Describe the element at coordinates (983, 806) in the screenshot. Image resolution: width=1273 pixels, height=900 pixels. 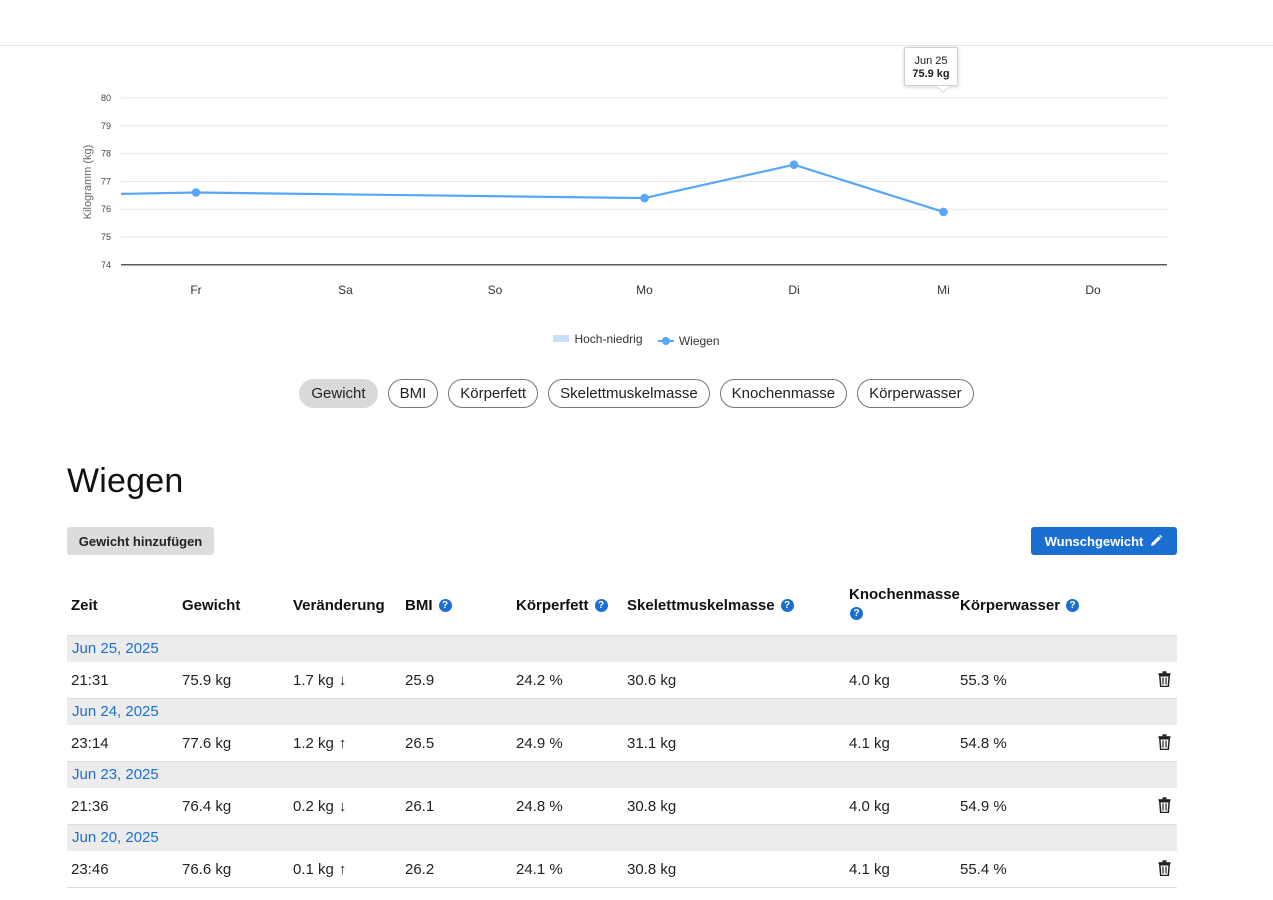
I see `cell-body-water: 54.9 %` at that location.